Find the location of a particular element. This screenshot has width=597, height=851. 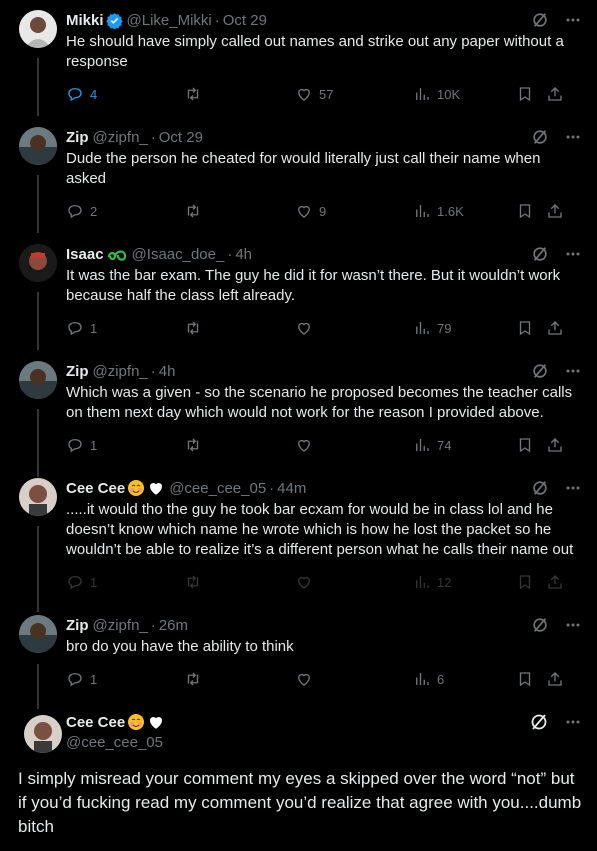

tweet-text: bro do you have the ability to think is located at coordinates (180, 646).